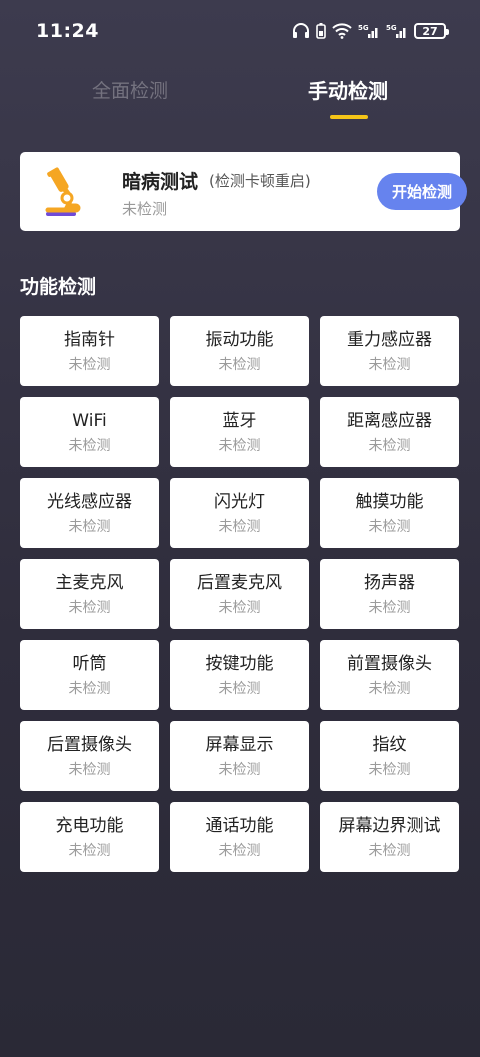  Describe the element at coordinates (160, 182) in the screenshot. I see `card-title: 暗病测试` at that location.